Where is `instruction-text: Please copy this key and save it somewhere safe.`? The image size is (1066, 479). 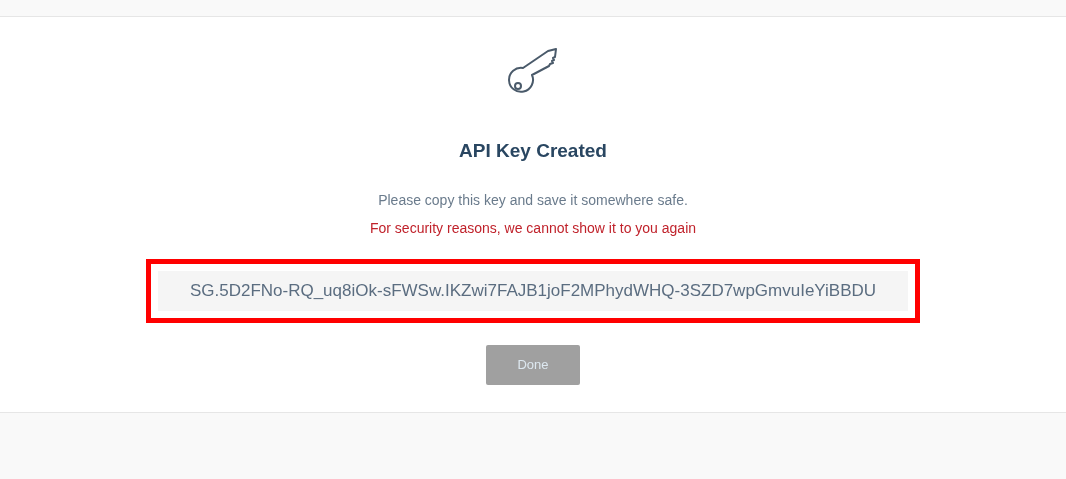 instruction-text: Please copy this key and save it somewhere safe. is located at coordinates (533, 200).